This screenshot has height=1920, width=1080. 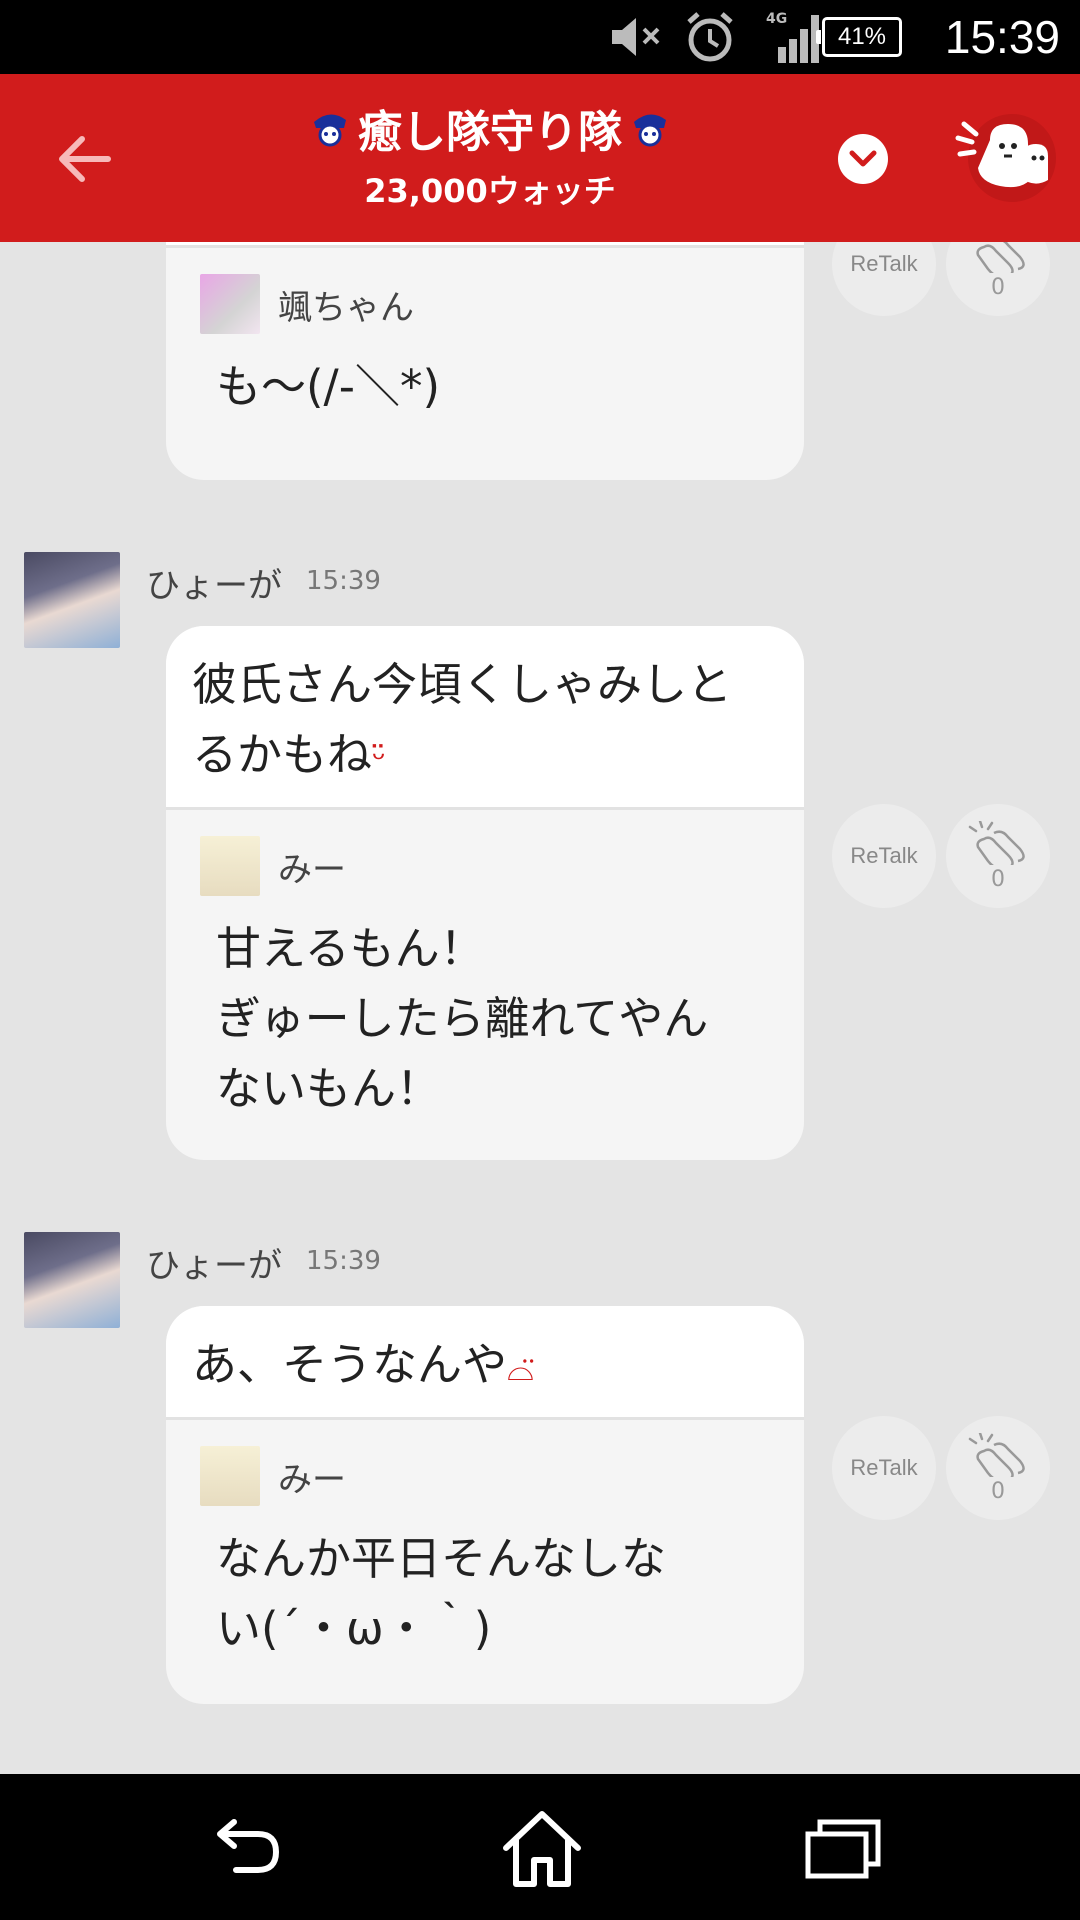 I want to click on clock: 15:39, so click(x=1002, y=37).